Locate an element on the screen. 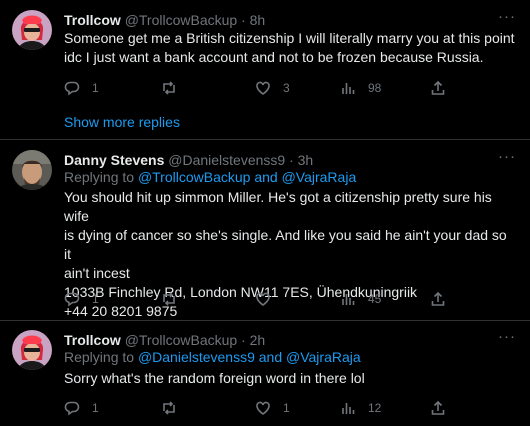 Image resolution: width=530 pixels, height=426 pixels. timestamp: · 8h is located at coordinates (253, 20).